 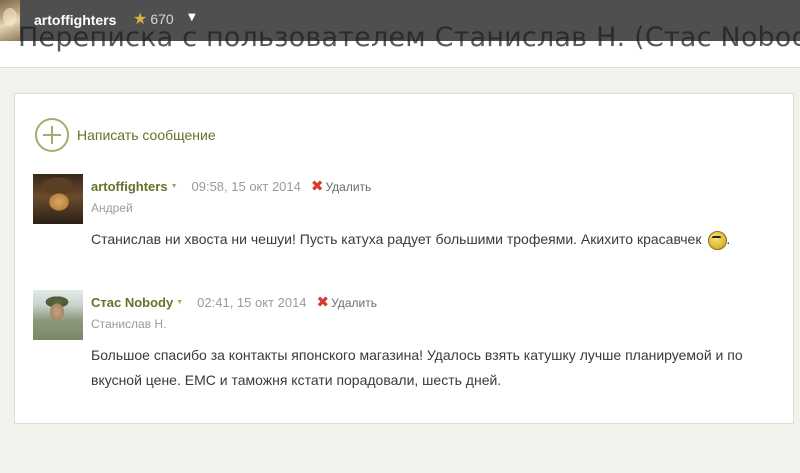 I want to click on write-message-label: Написать сообщение, so click(x=146, y=135).